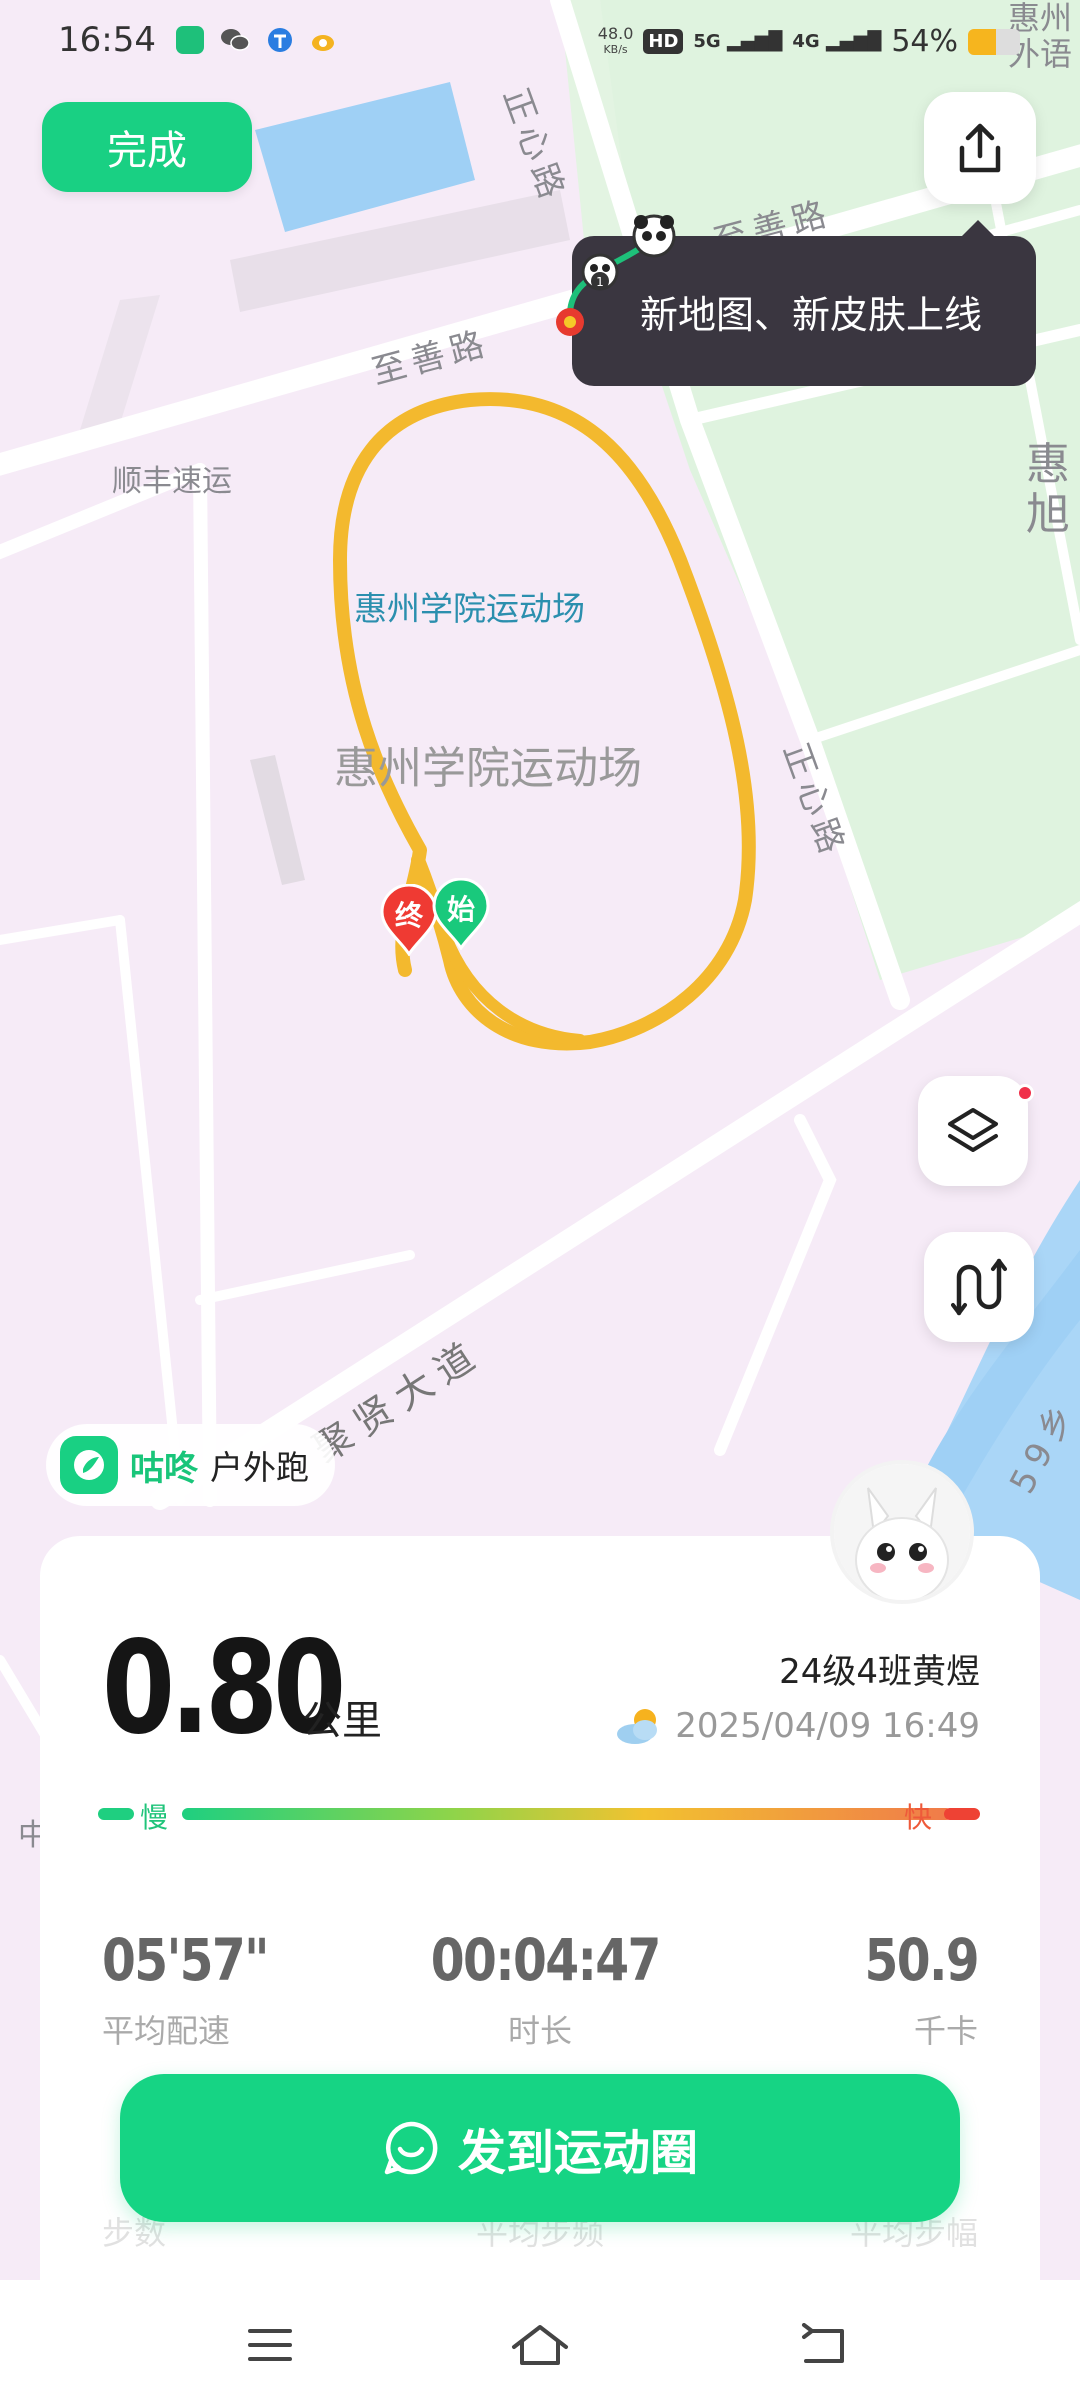  What do you see at coordinates (164, 1468) in the screenshot?
I see `brand-name: 咕咚` at bounding box center [164, 1468].